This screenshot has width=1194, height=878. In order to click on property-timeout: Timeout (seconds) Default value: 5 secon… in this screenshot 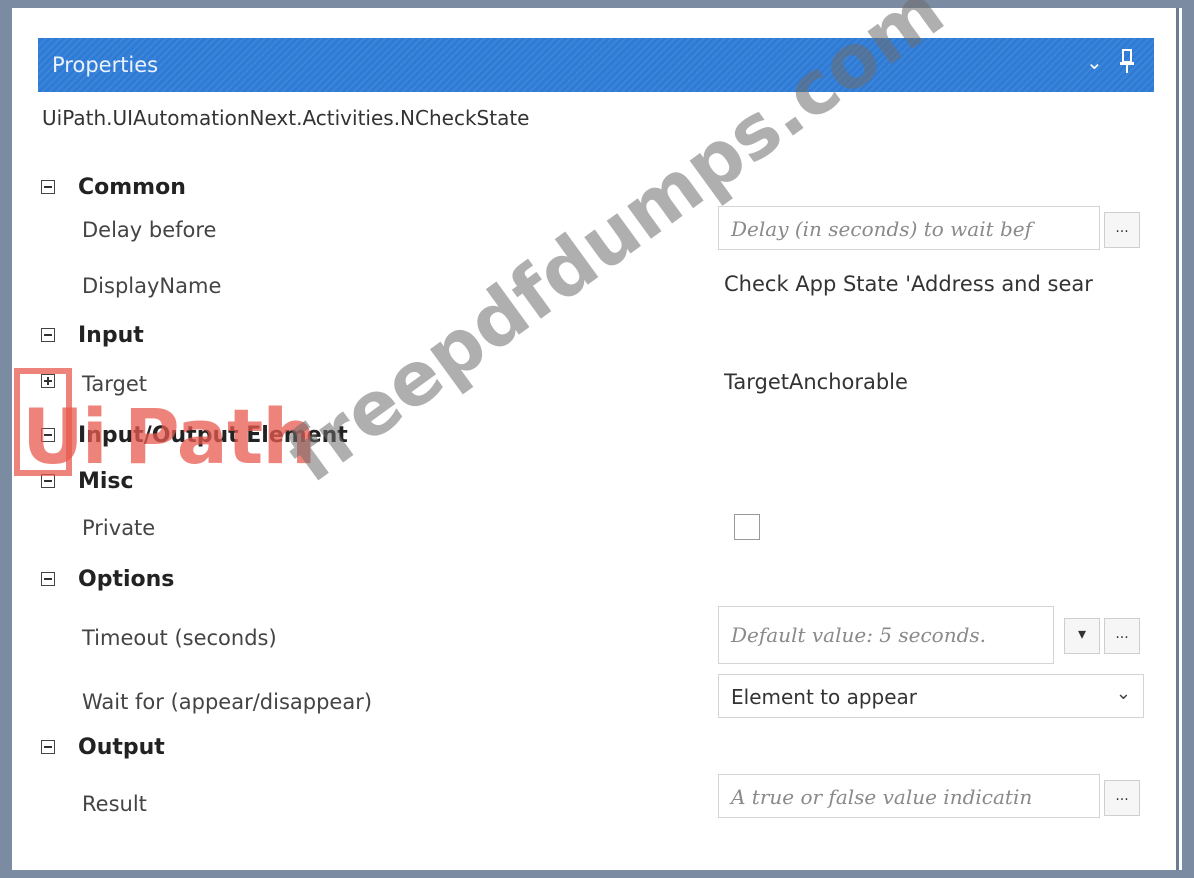, I will do `click(597, 636)`.